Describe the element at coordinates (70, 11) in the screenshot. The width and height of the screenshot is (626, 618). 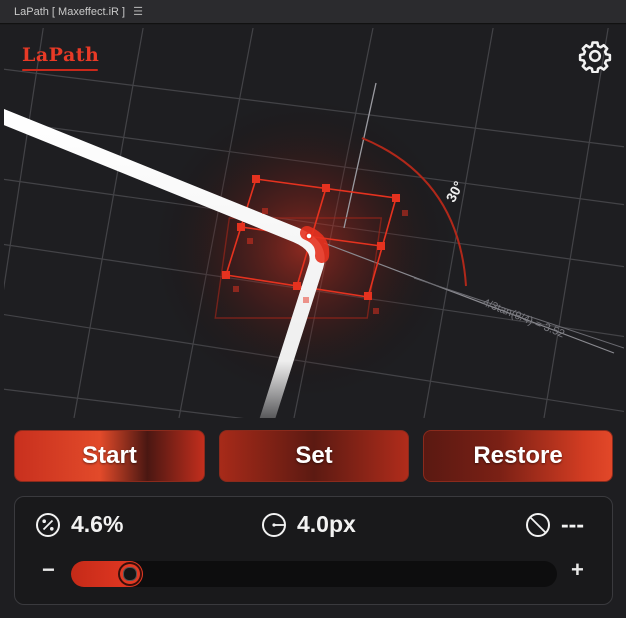
I see `window-title: LaPath [ Maxeffect.iR ]` at that location.